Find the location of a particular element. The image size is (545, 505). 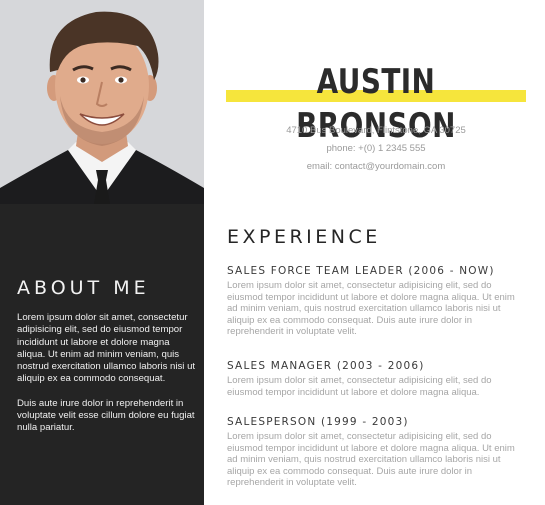

job-title: SALESPERSON (1999 - 2003) is located at coordinates (318, 422).